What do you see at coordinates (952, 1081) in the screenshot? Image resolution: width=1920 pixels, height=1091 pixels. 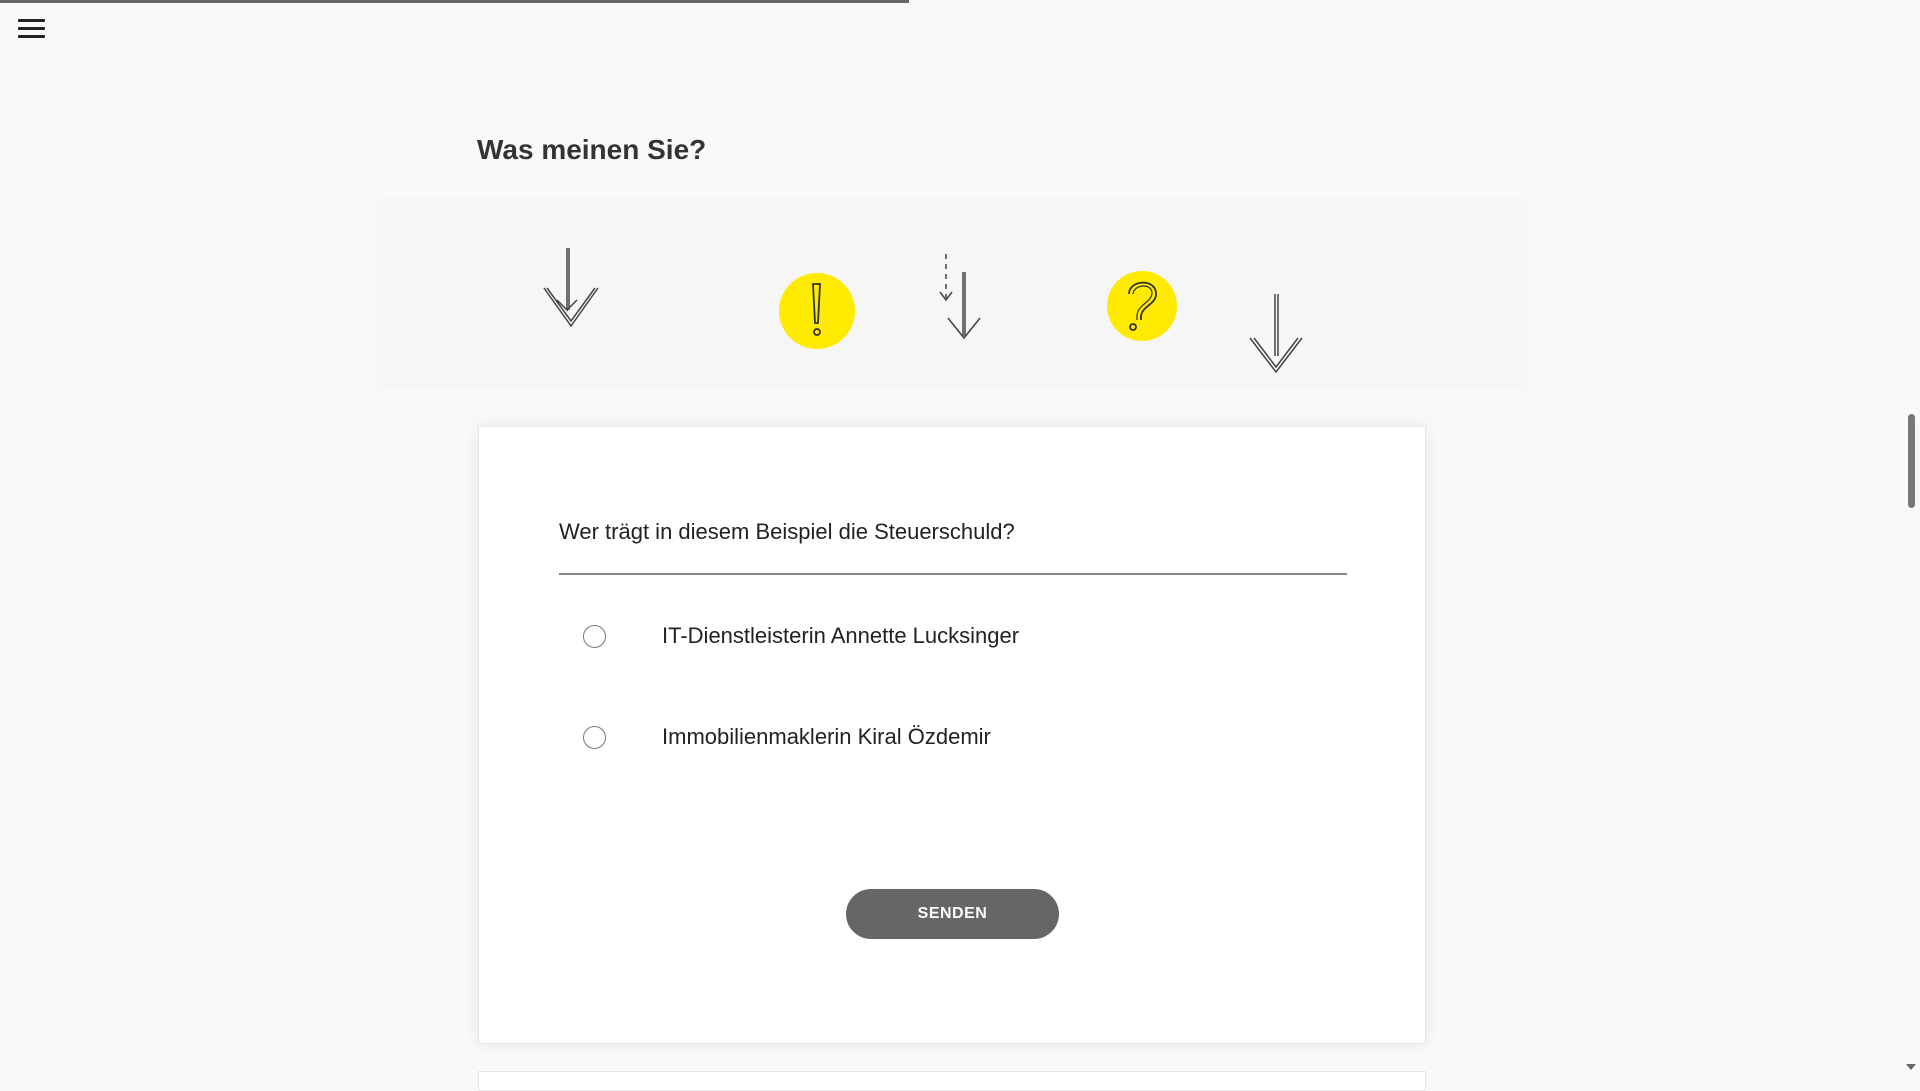 I see `next-card` at bounding box center [952, 1081].